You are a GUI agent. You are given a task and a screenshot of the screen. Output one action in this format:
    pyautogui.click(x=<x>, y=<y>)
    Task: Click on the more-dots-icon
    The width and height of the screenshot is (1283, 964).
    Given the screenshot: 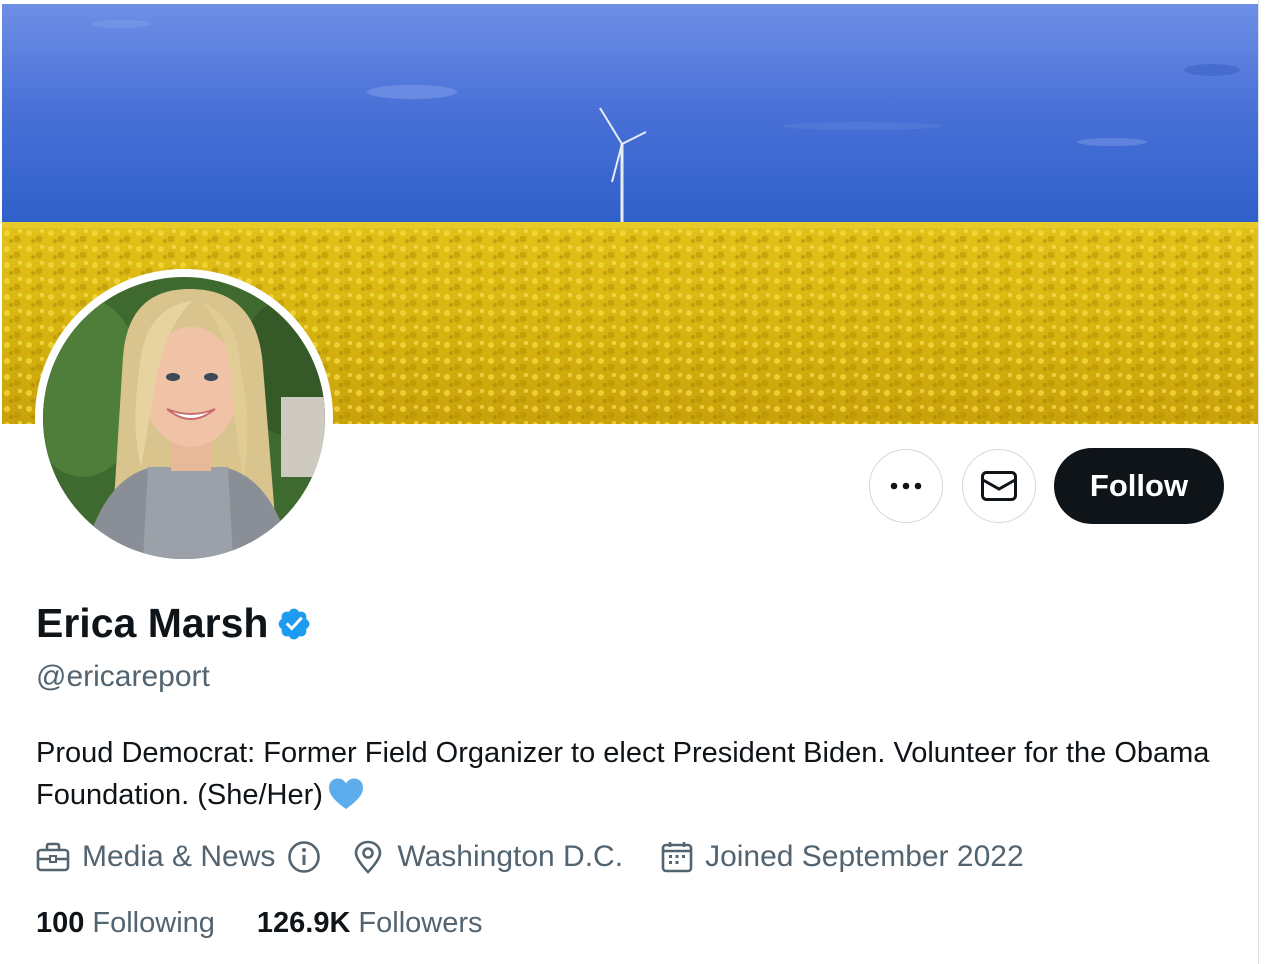 What is the action you would take?
    pyautogui.click(x=906, y=486)
    